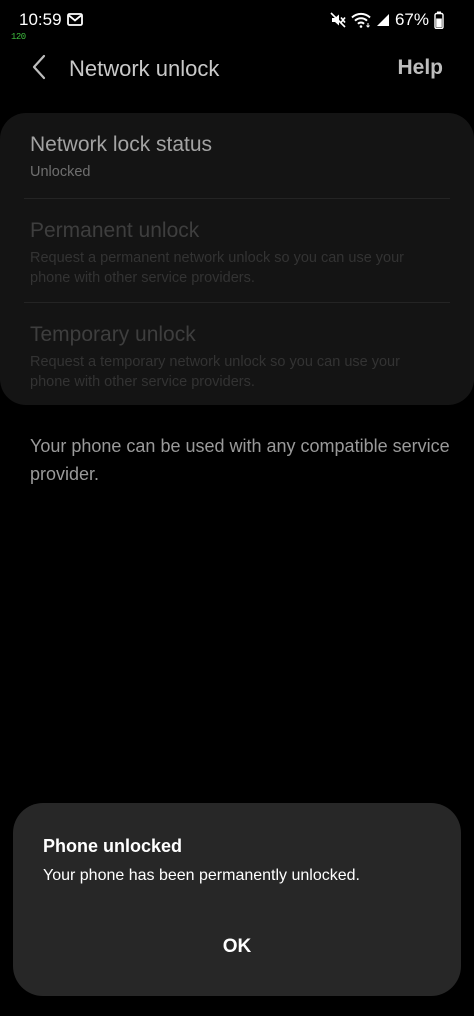 The image size is (474, 1016). What do you see at coordinates (18, 37) in the screenshot?
I see `refresh-rate-indicator: 120` at bounding box center [18, 37].